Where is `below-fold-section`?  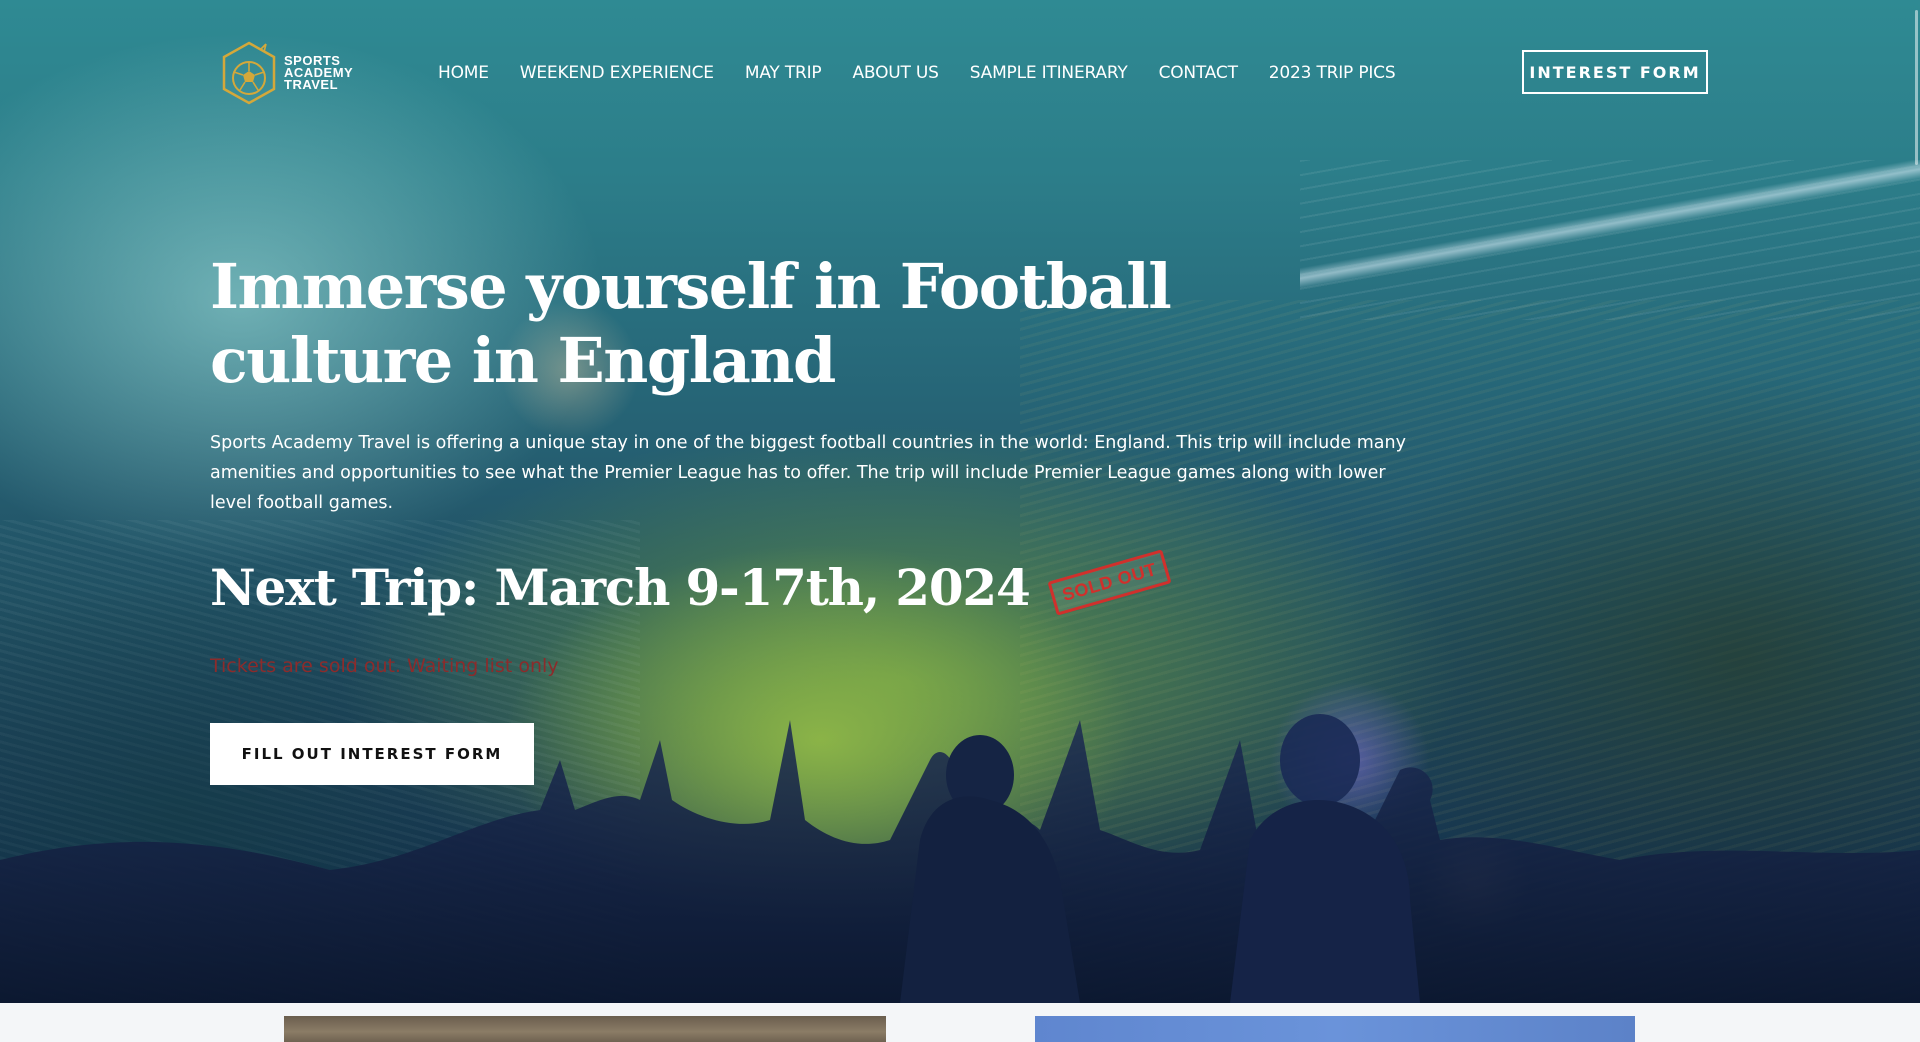
below-fold-section is located at coordinates (960, 1022).